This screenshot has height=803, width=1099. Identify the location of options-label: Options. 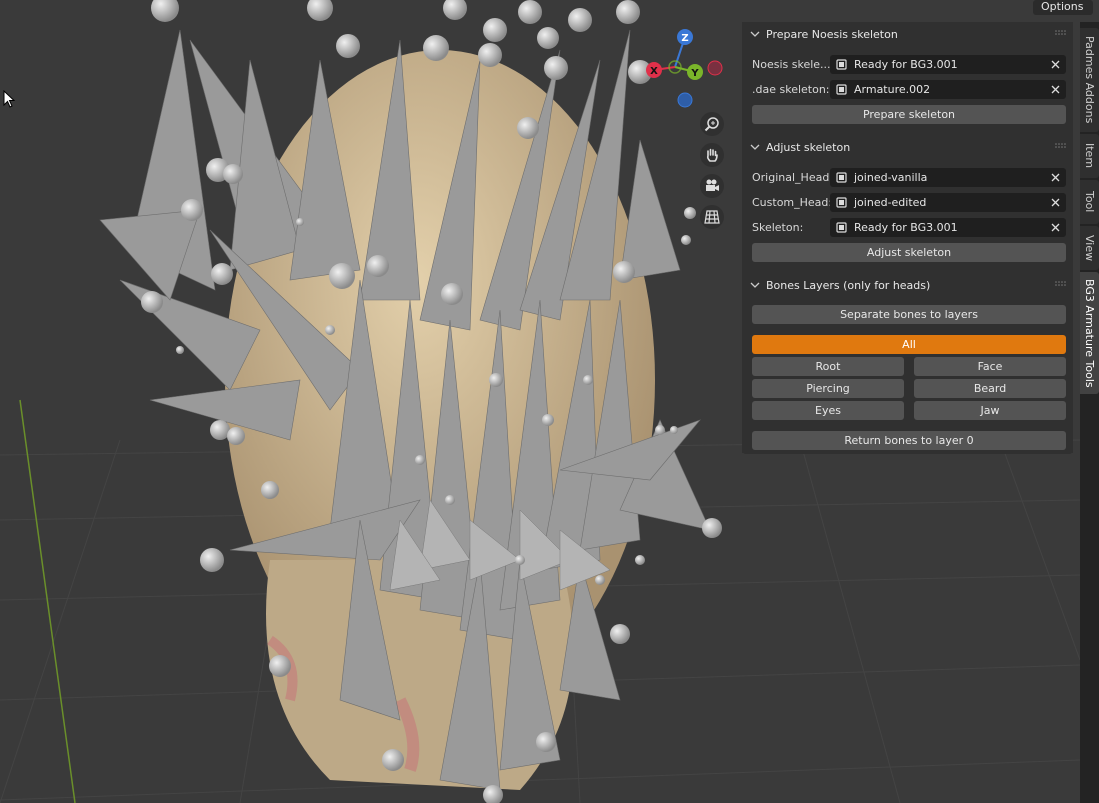
(1062, 6).